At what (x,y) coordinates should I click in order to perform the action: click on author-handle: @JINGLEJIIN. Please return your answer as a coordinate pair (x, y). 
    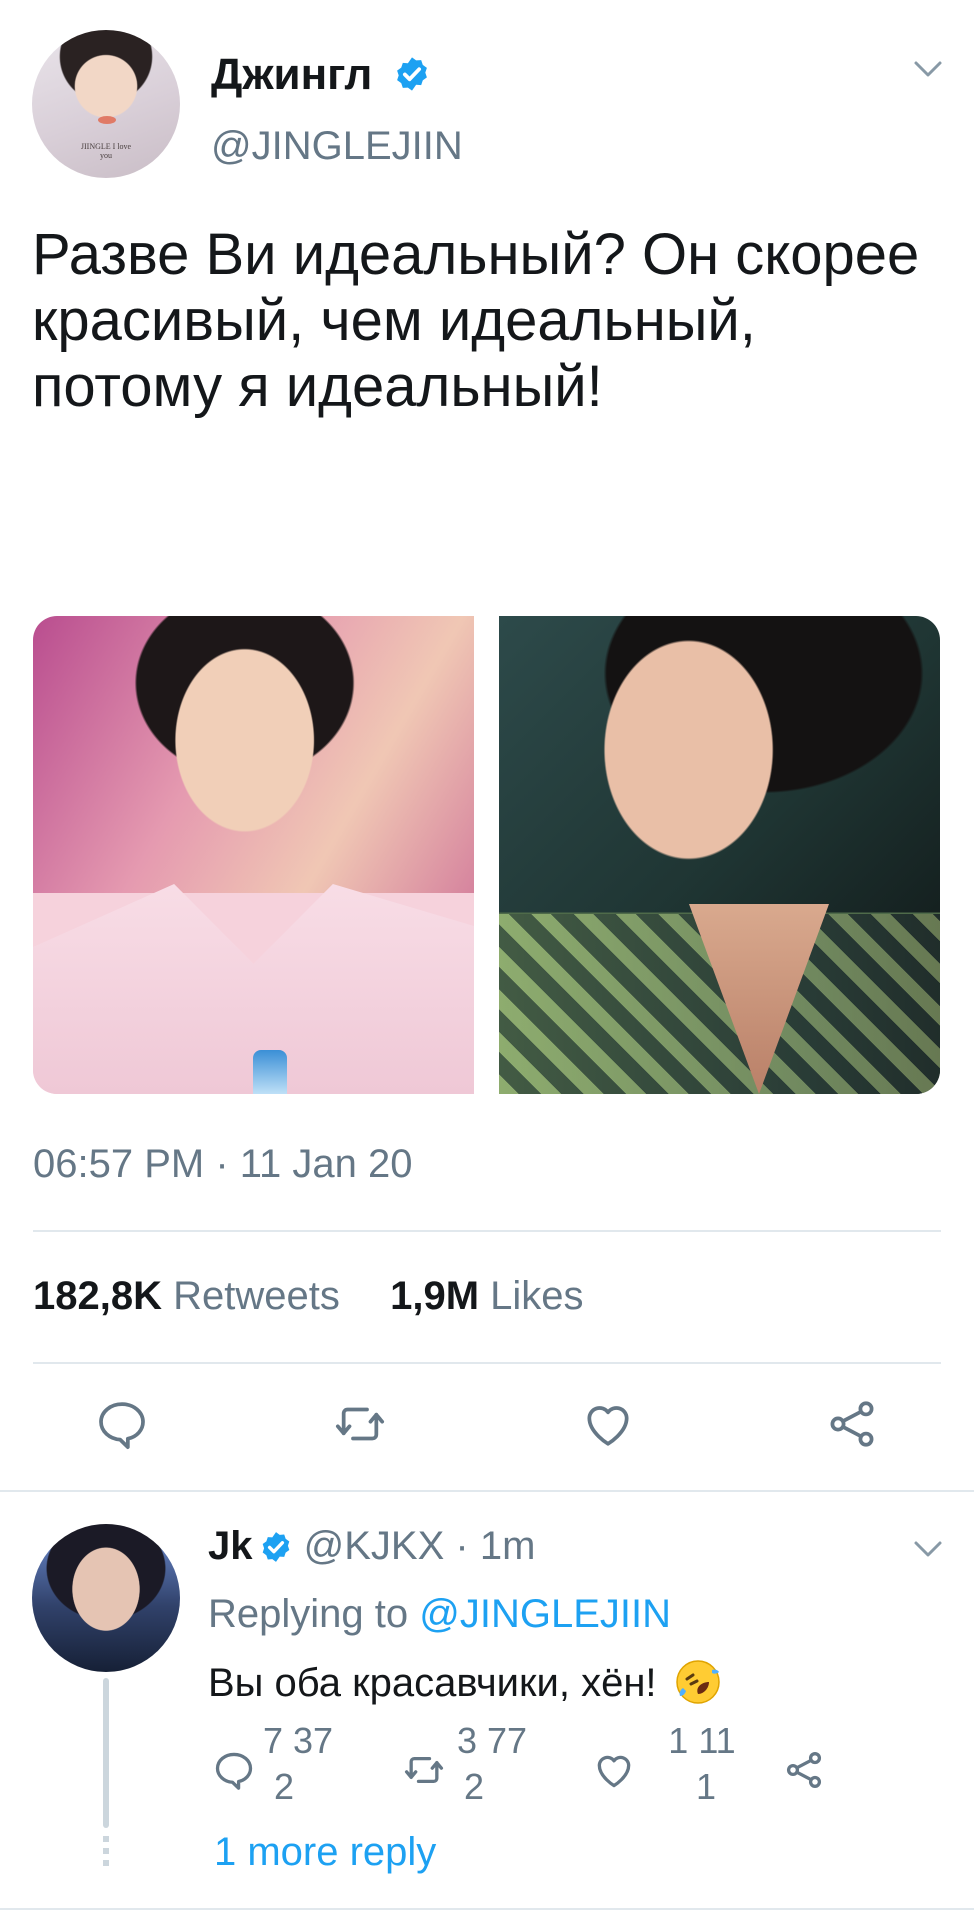
    Looking at the image, I should click on (337, 146).